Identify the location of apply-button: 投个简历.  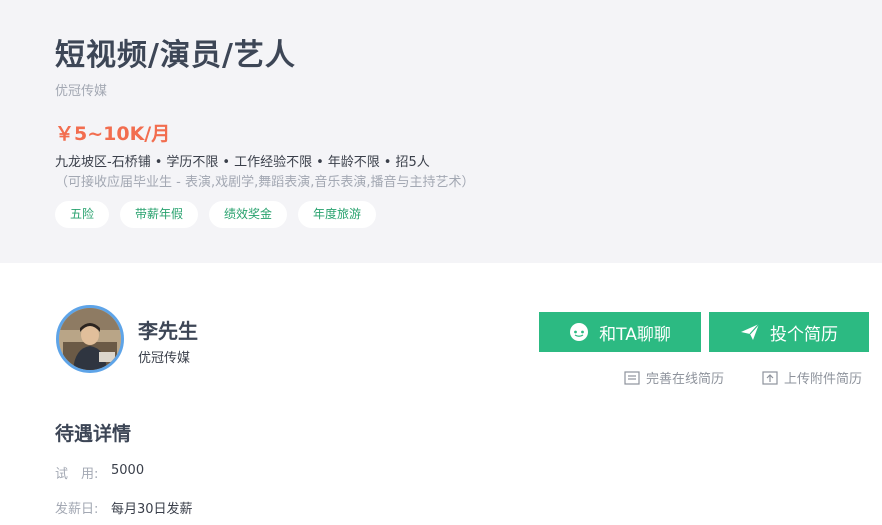
(789, 332).